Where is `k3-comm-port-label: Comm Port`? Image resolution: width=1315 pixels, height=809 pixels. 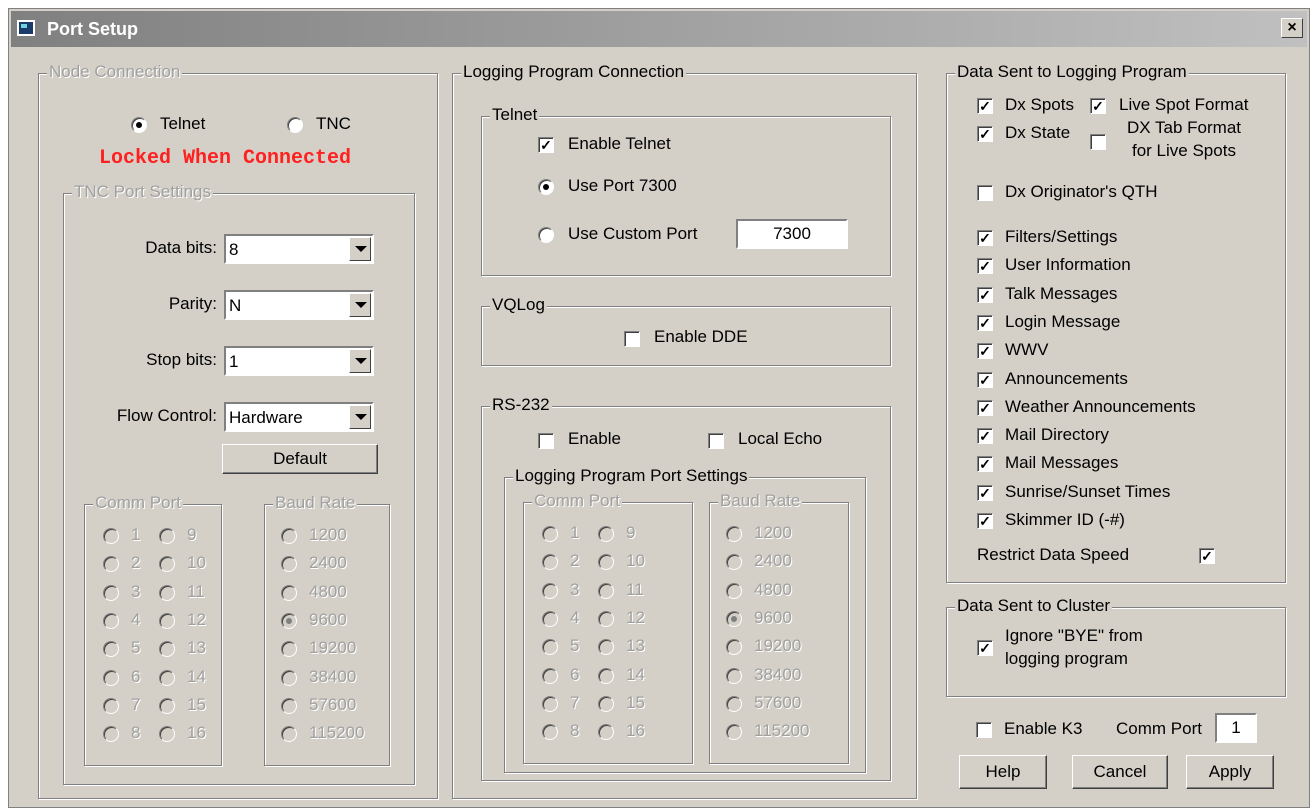 k3-comm-port-label: Comm Port is located at coordinates (1159, 728).